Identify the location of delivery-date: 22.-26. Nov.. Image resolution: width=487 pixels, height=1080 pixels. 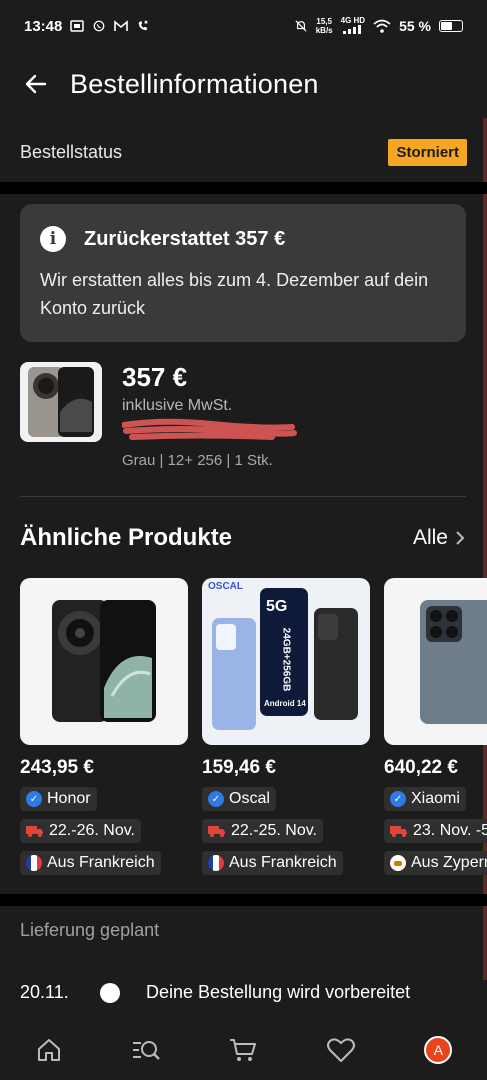
(92, 830).